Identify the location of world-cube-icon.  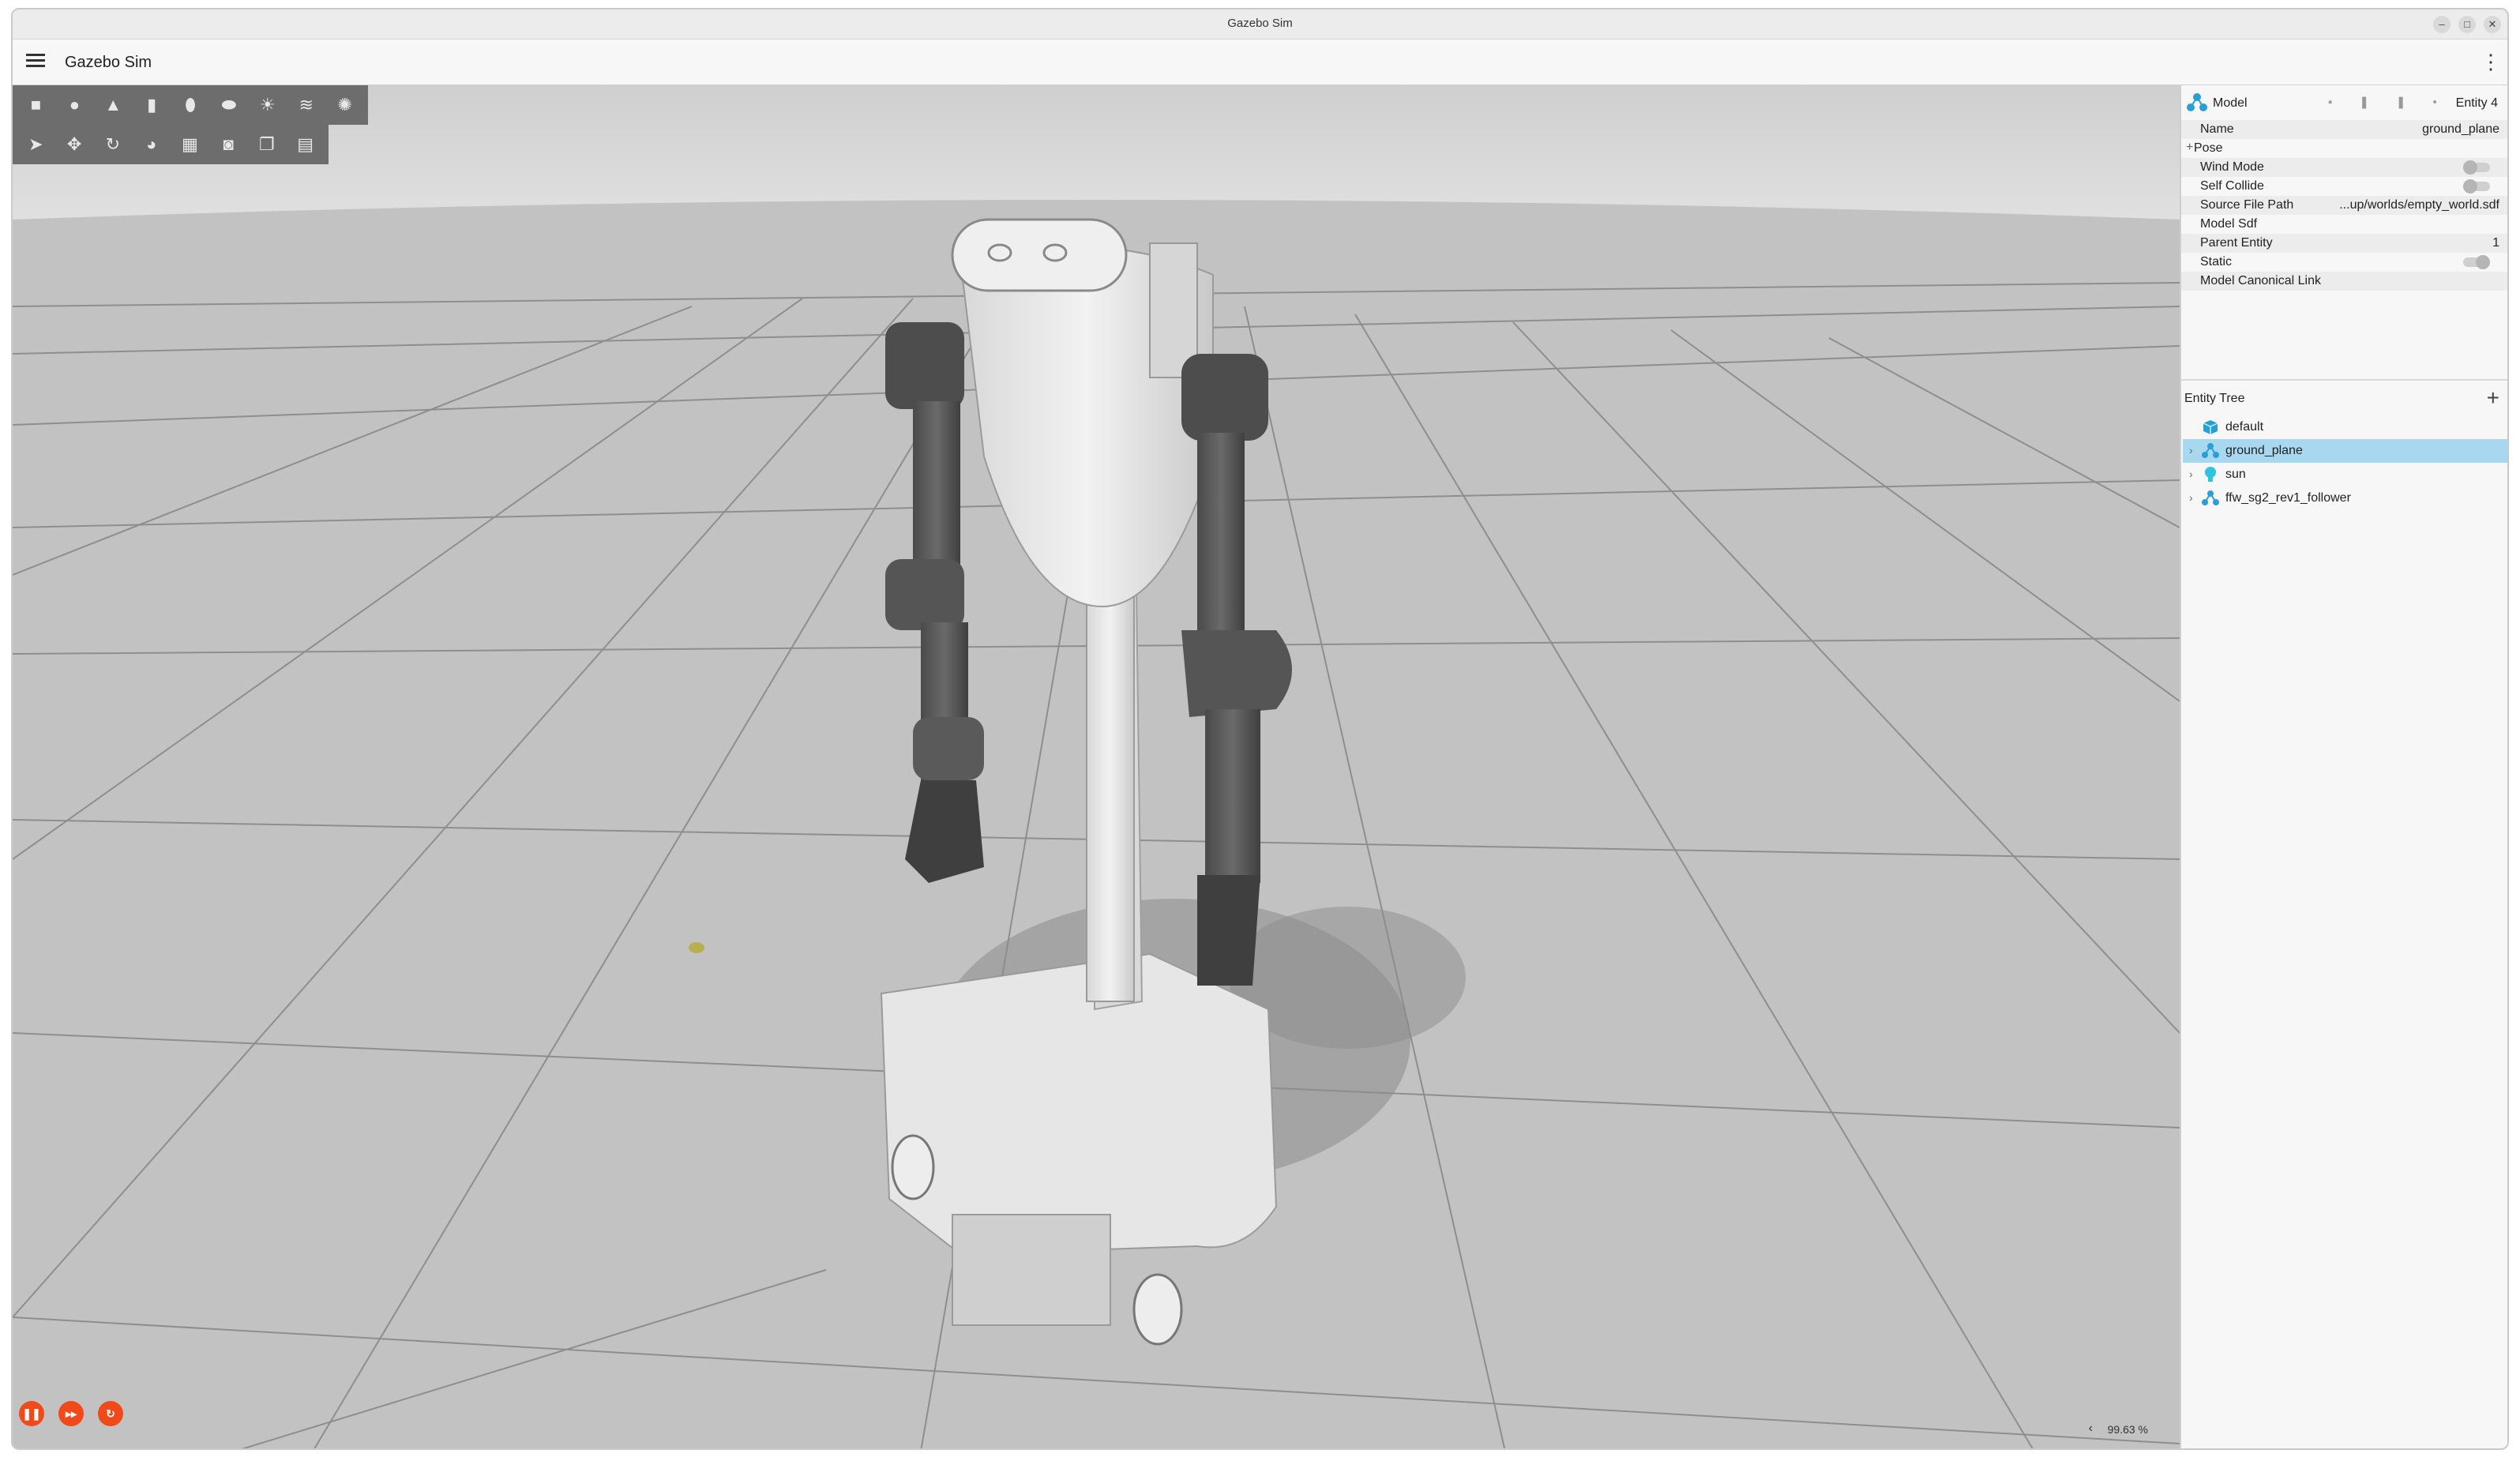
(2210, 427).